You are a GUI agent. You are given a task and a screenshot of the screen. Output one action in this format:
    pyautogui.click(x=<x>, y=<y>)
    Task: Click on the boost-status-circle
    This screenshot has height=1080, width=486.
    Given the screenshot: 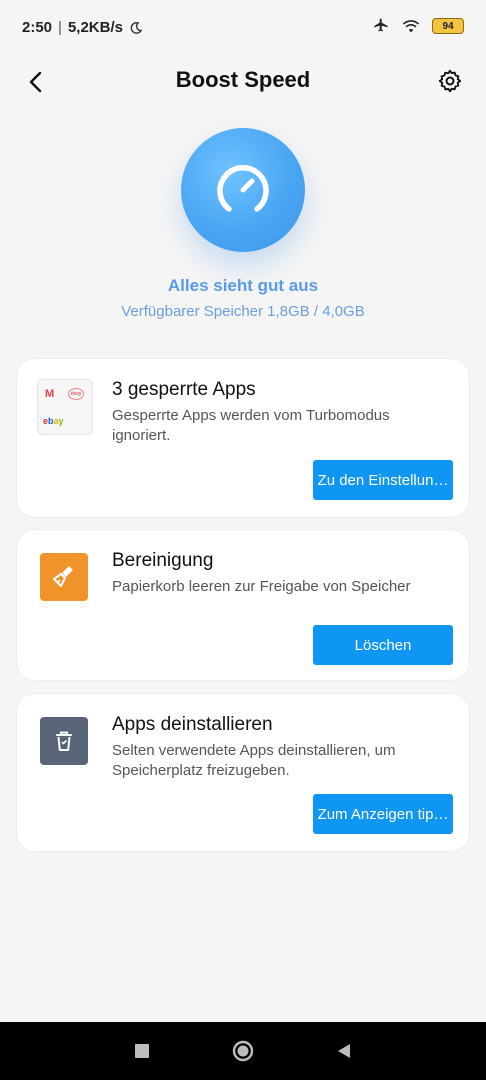 What is the action you would take?
    pyautogui.click(x=243, y=190)
    